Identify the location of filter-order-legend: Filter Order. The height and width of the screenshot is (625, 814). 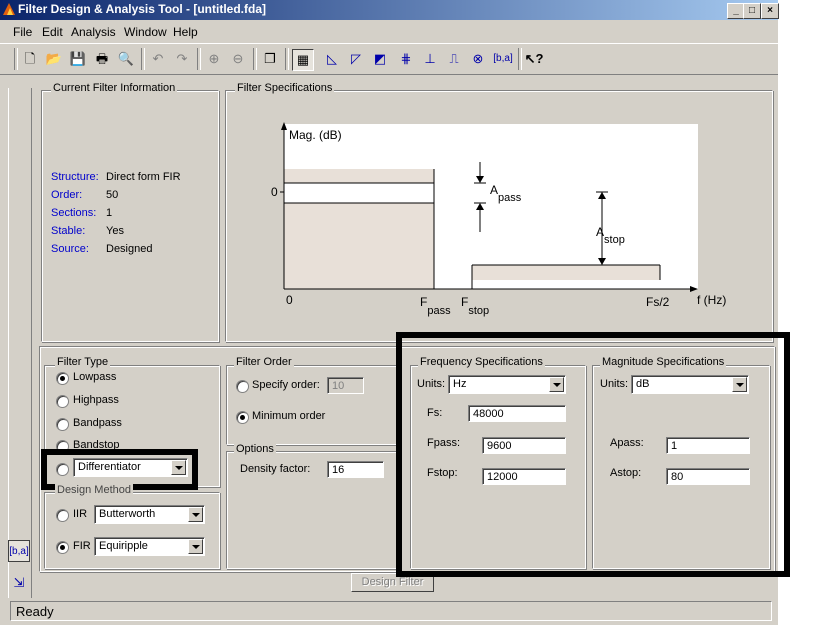
(264, 362).